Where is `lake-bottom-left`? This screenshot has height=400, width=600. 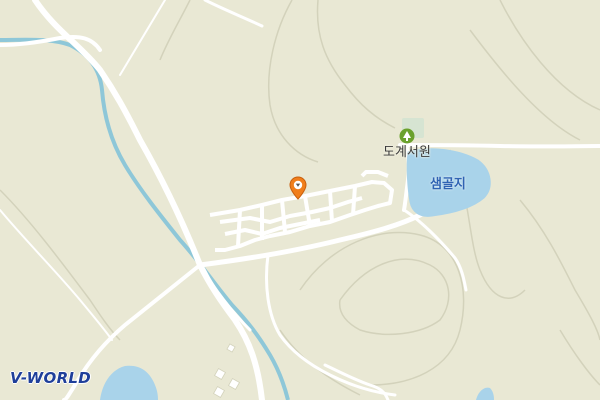
lake-bottom-left is located at coordinates (129, 382).